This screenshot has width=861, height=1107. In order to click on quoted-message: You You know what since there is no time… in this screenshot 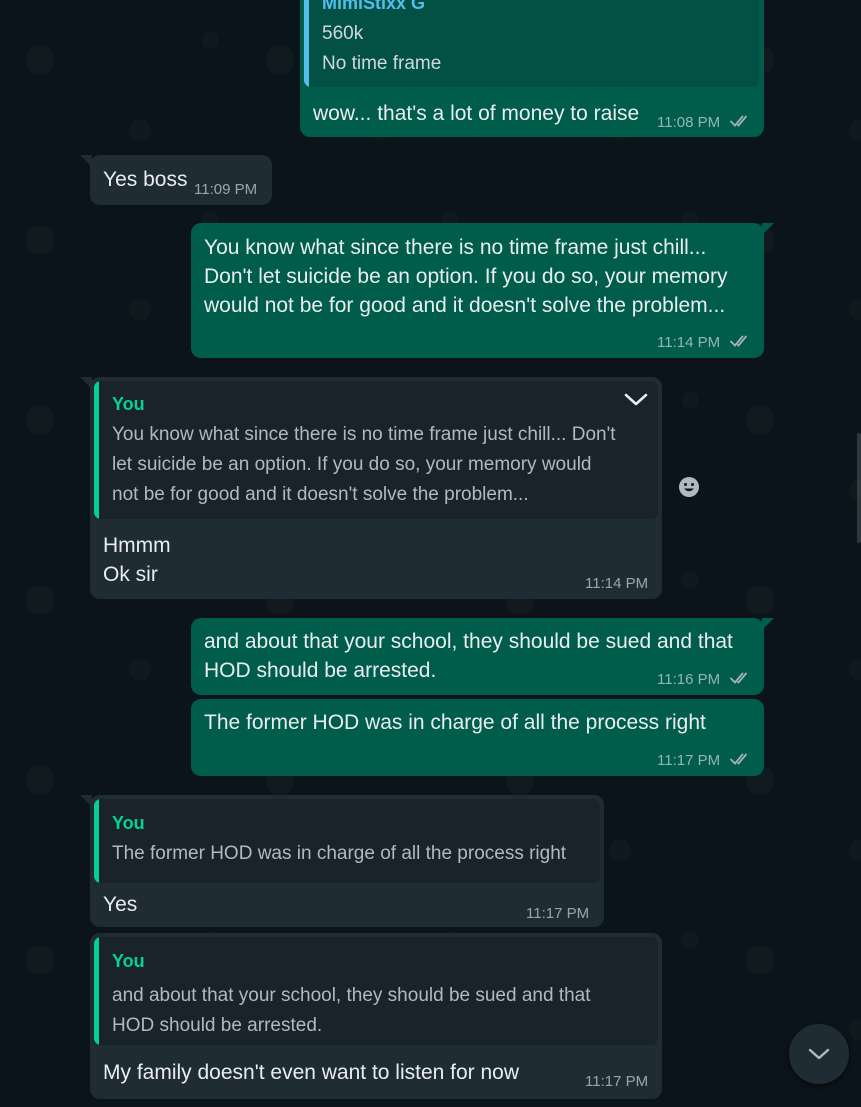, I will do `click(376, 450)`.